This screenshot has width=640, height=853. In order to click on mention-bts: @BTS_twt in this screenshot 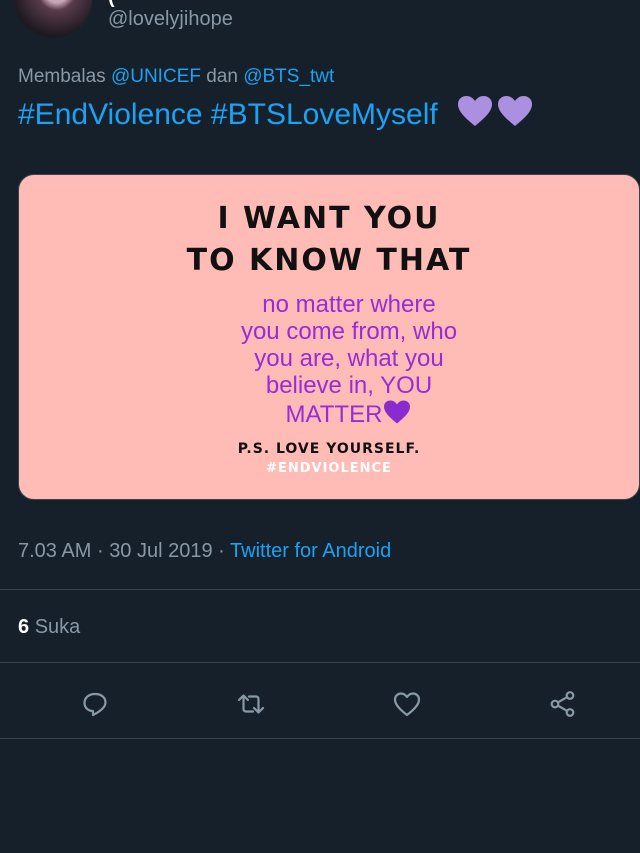, I will do `click(288, 76)`.